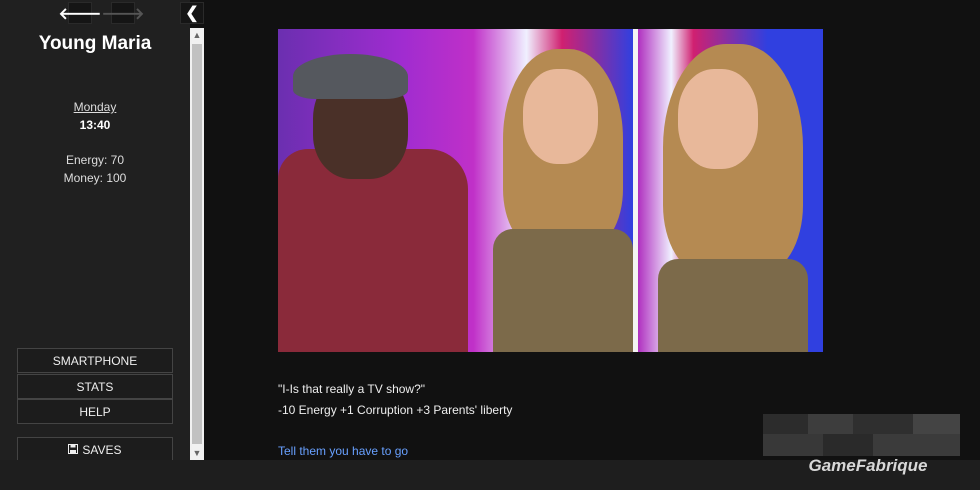 This screenshot has width=980, height=490. Describe the element at coordinates (95, 160) in the screenshot. I see `energy-stat: Energy: 70` at that location.